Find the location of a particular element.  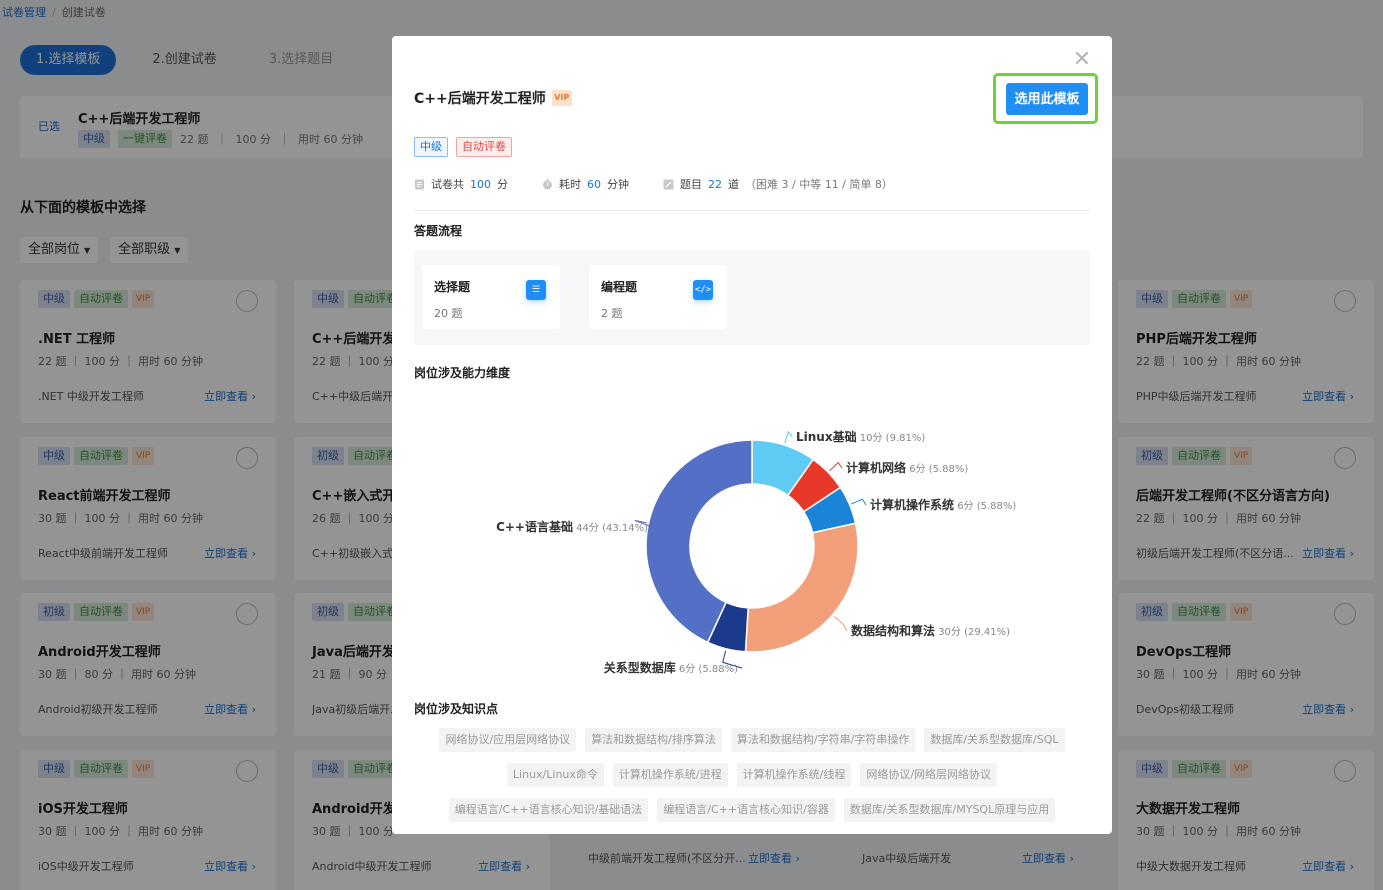

answer-flow: 选择题 20 题 ☰ › 编程题 2 题 </> is located at coordinates (752, 297).